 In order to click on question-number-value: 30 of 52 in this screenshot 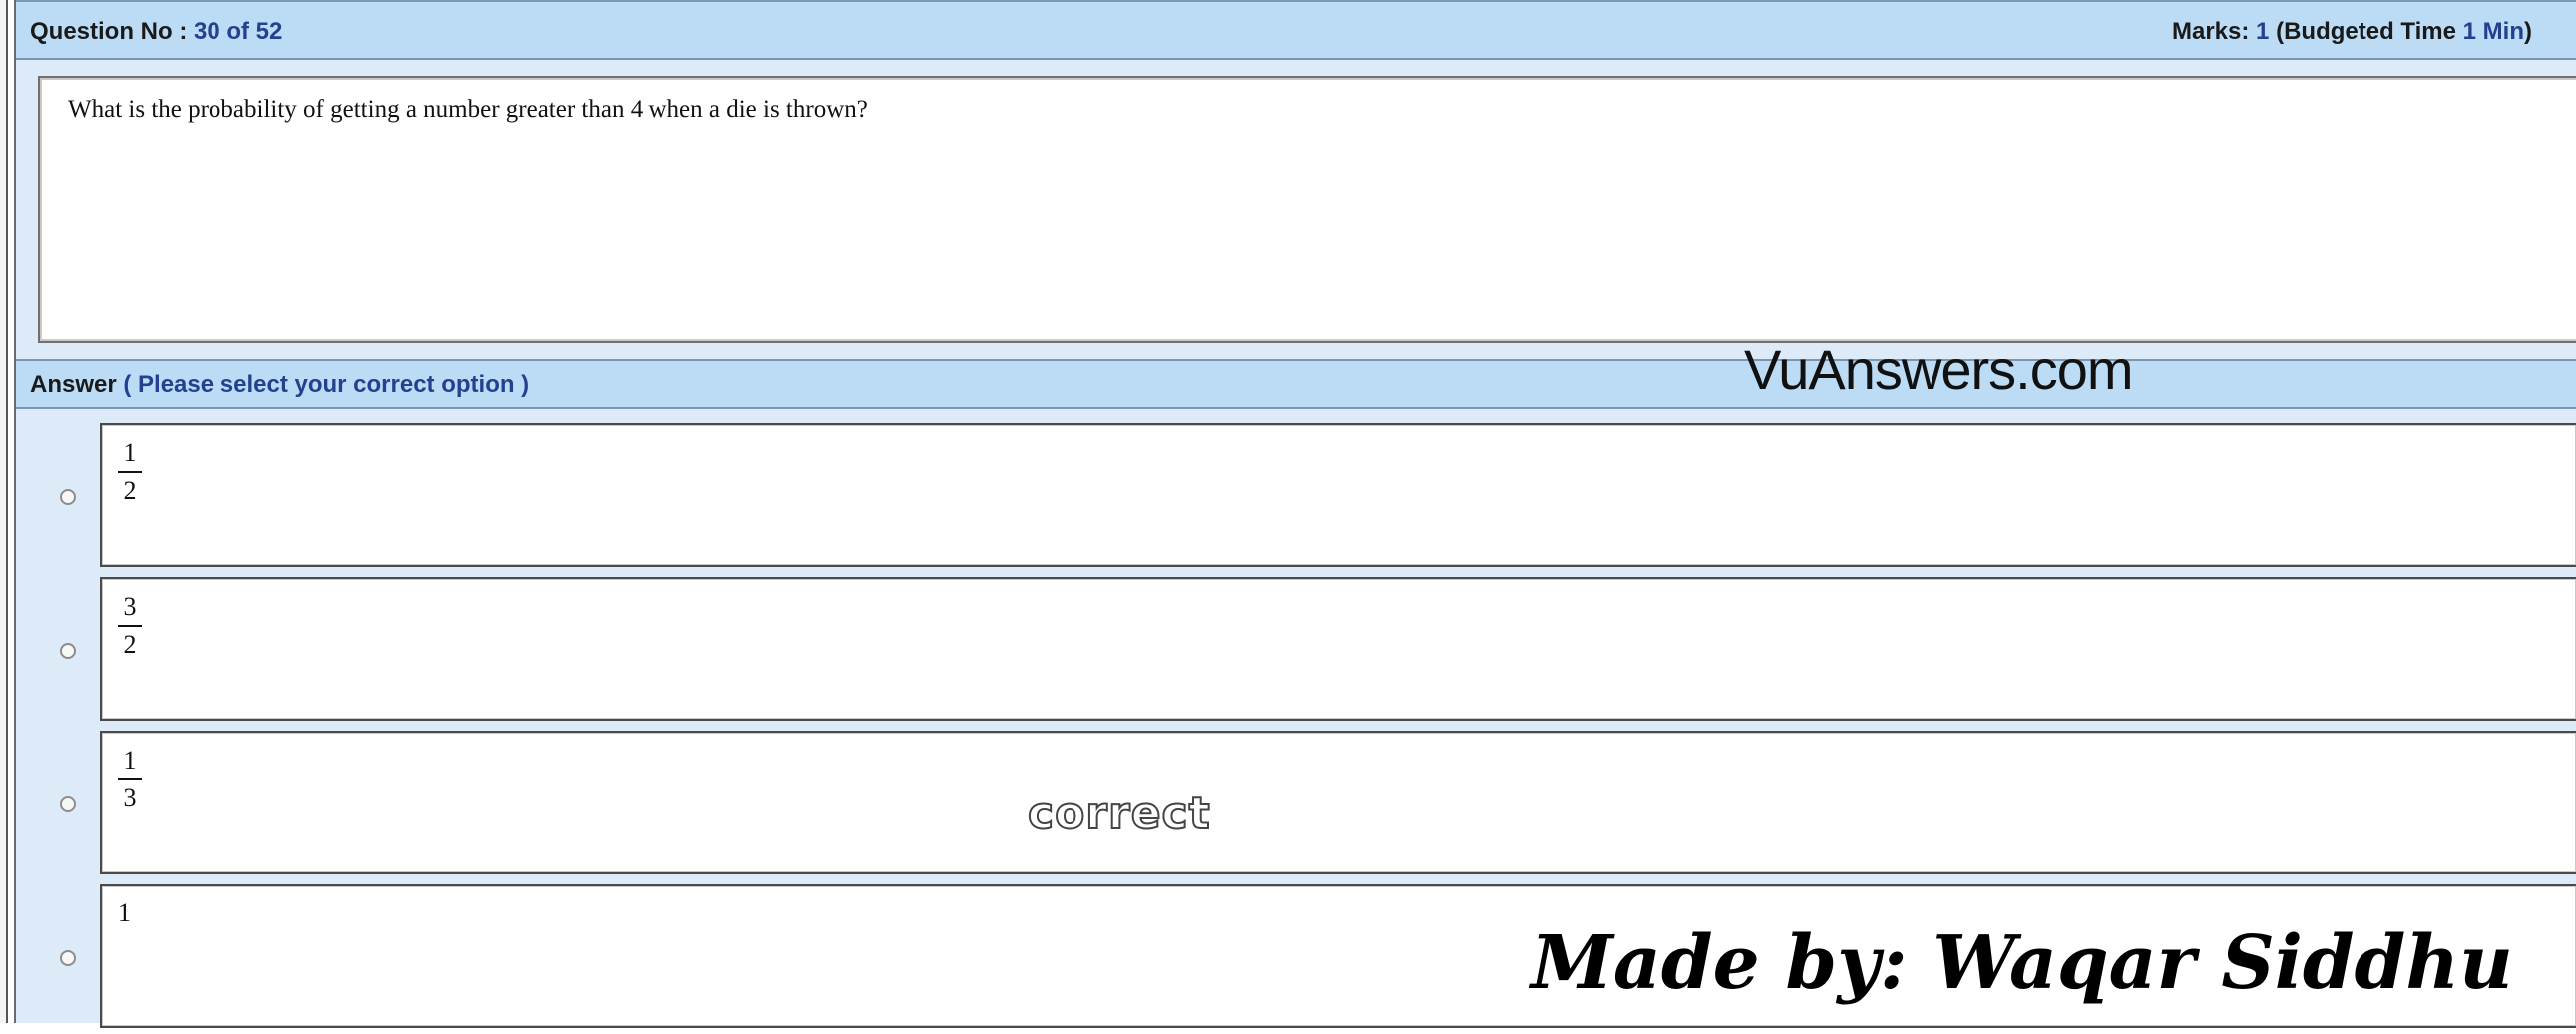, I will do `click(238, 31)`.